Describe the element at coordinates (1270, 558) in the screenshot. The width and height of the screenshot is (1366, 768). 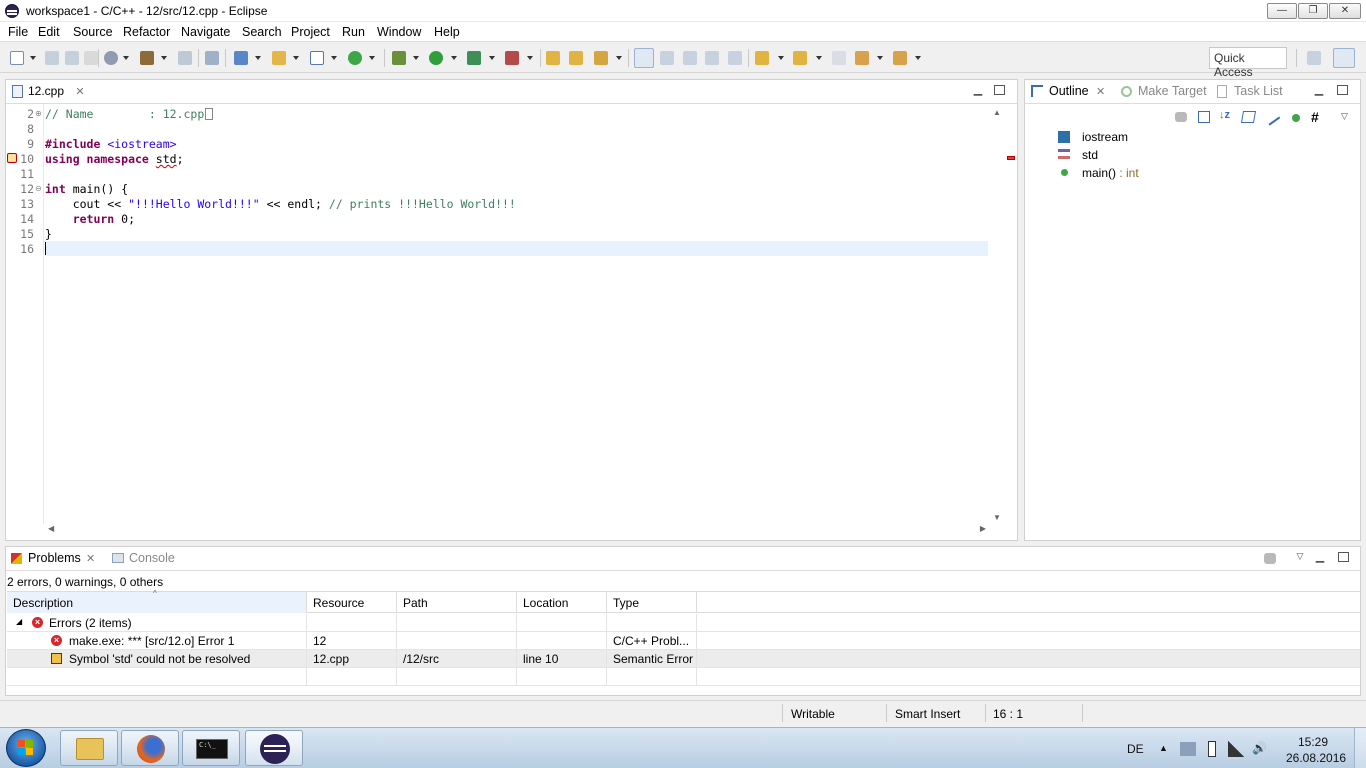
I see `filter-icon` at that location.